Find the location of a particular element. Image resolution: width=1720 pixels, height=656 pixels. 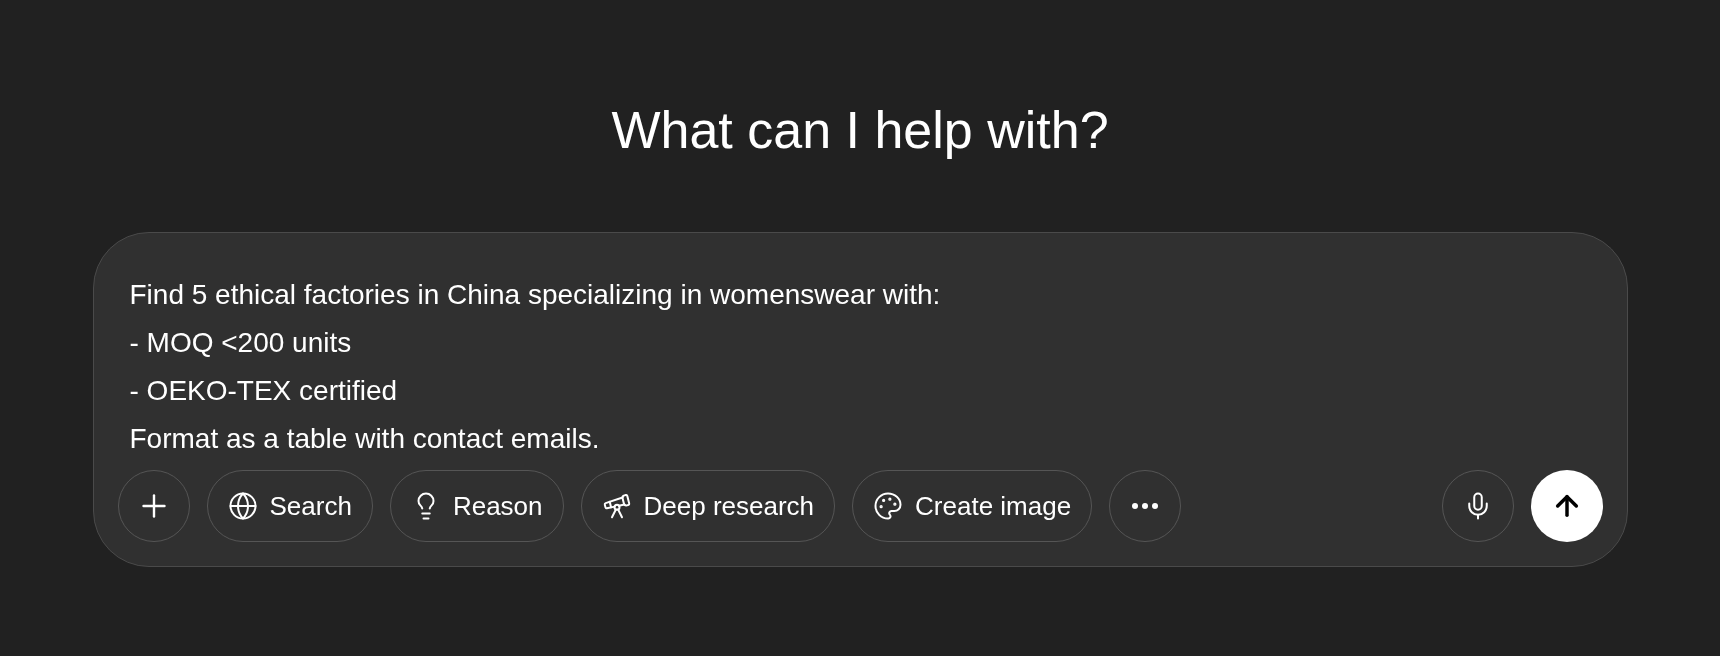

more-icon is located at coordinates (1145, 506).